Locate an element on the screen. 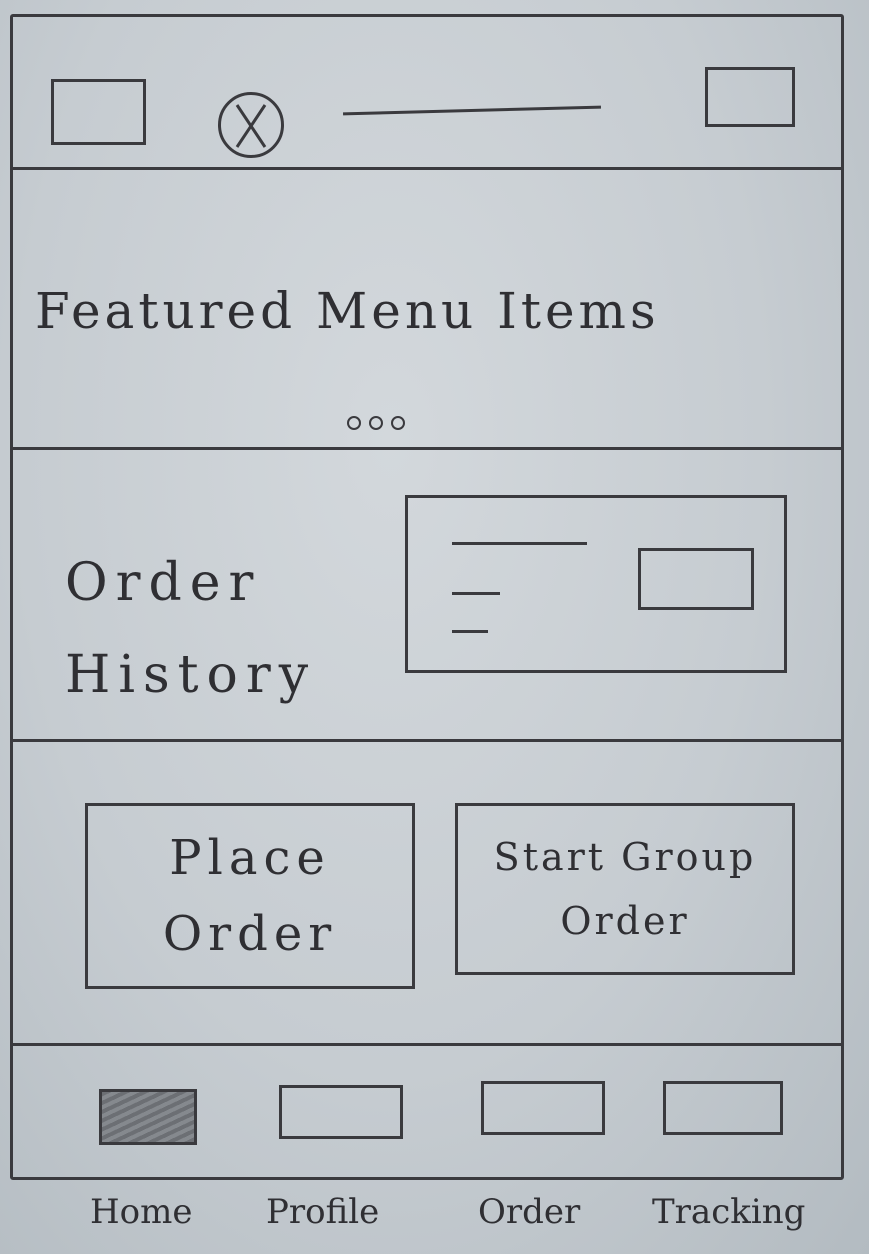  carousel-dots is located at coordinates (380, 424).